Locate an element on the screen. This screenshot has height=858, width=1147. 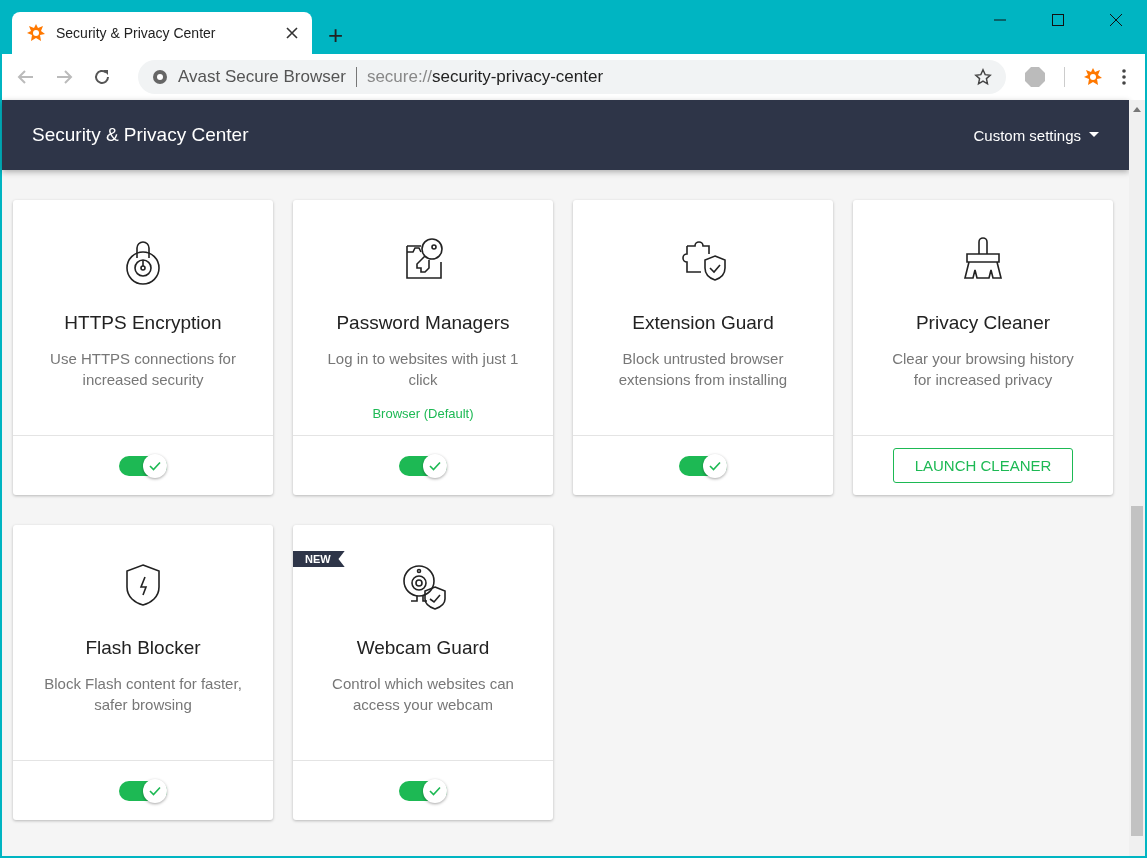
browser-tab: Security & Privacy Center is located at coordinates (162, 33).